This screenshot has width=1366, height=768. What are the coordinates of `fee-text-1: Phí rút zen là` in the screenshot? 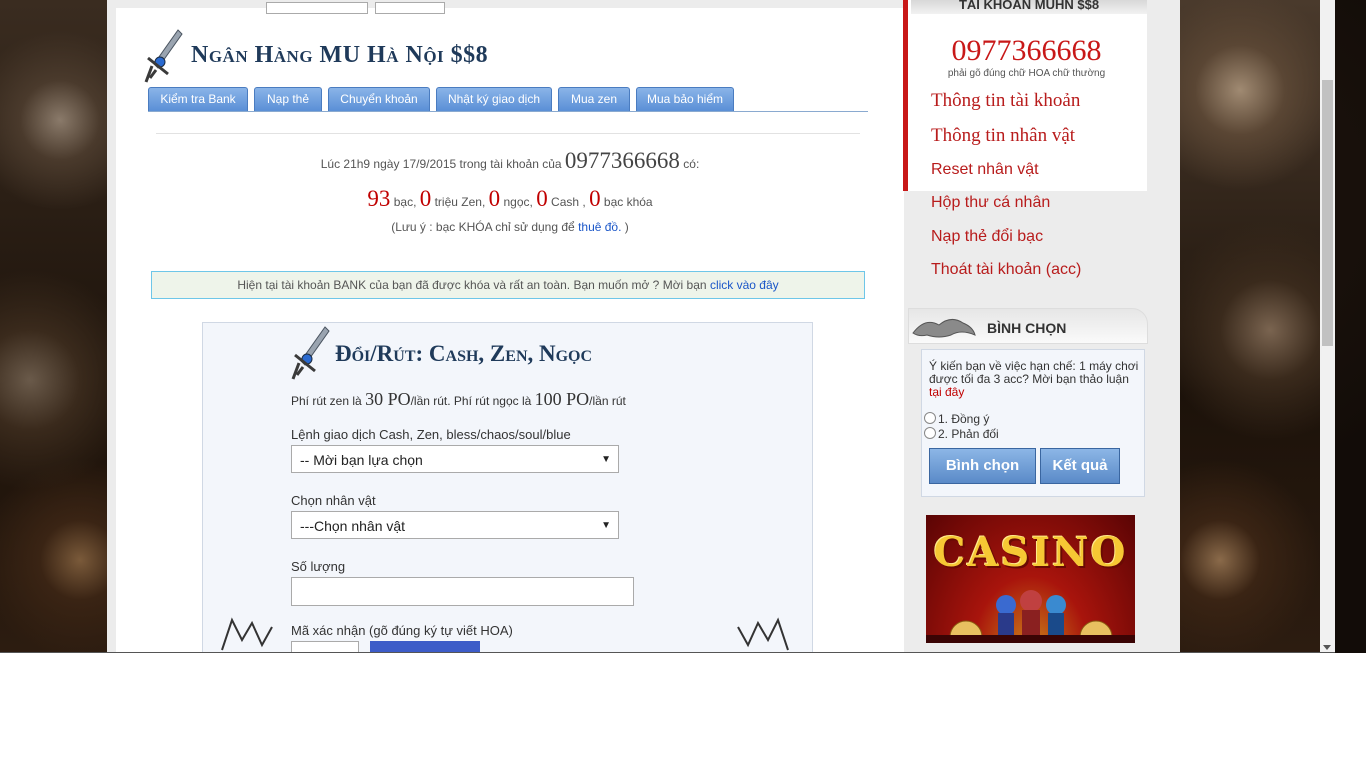 It's located at (326, 401).